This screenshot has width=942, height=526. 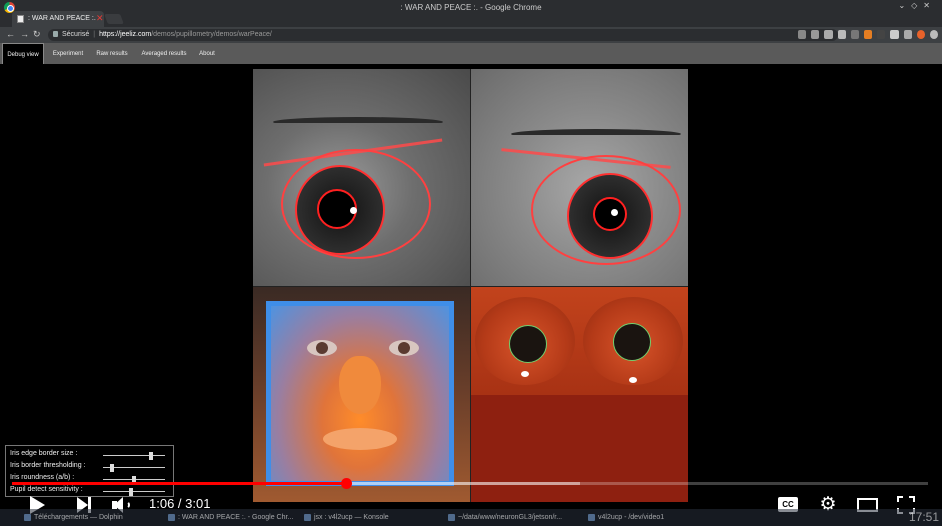 I want to click on taskbar-item: Téléchargements — Dolphin, so click(x=82, y=517).